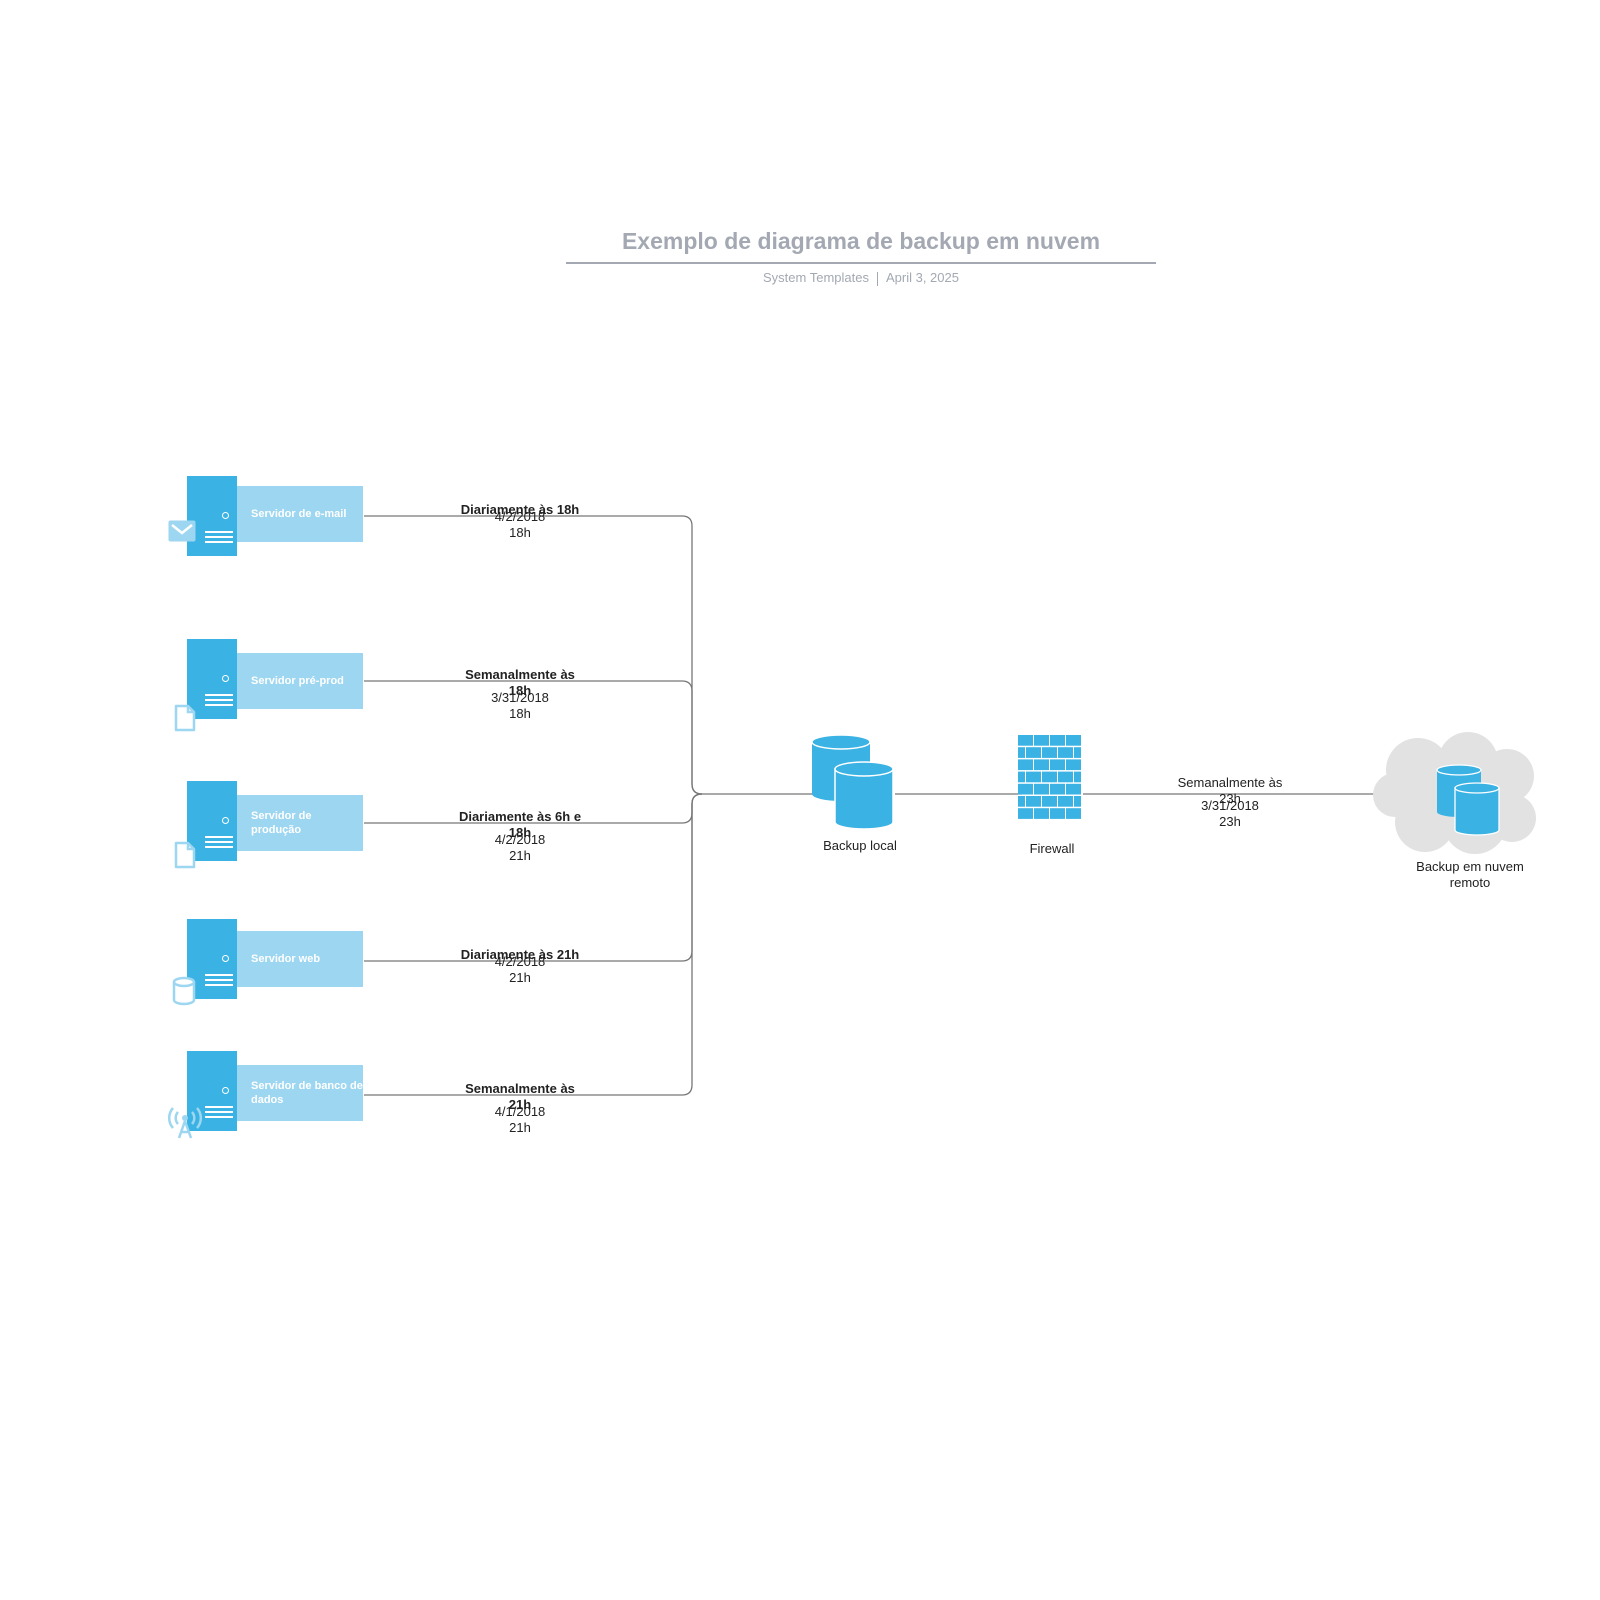  Describe the element at coordinates (300, 1093) in the screenshot. I see `server-label: Servidor de banco de dados` at that location.